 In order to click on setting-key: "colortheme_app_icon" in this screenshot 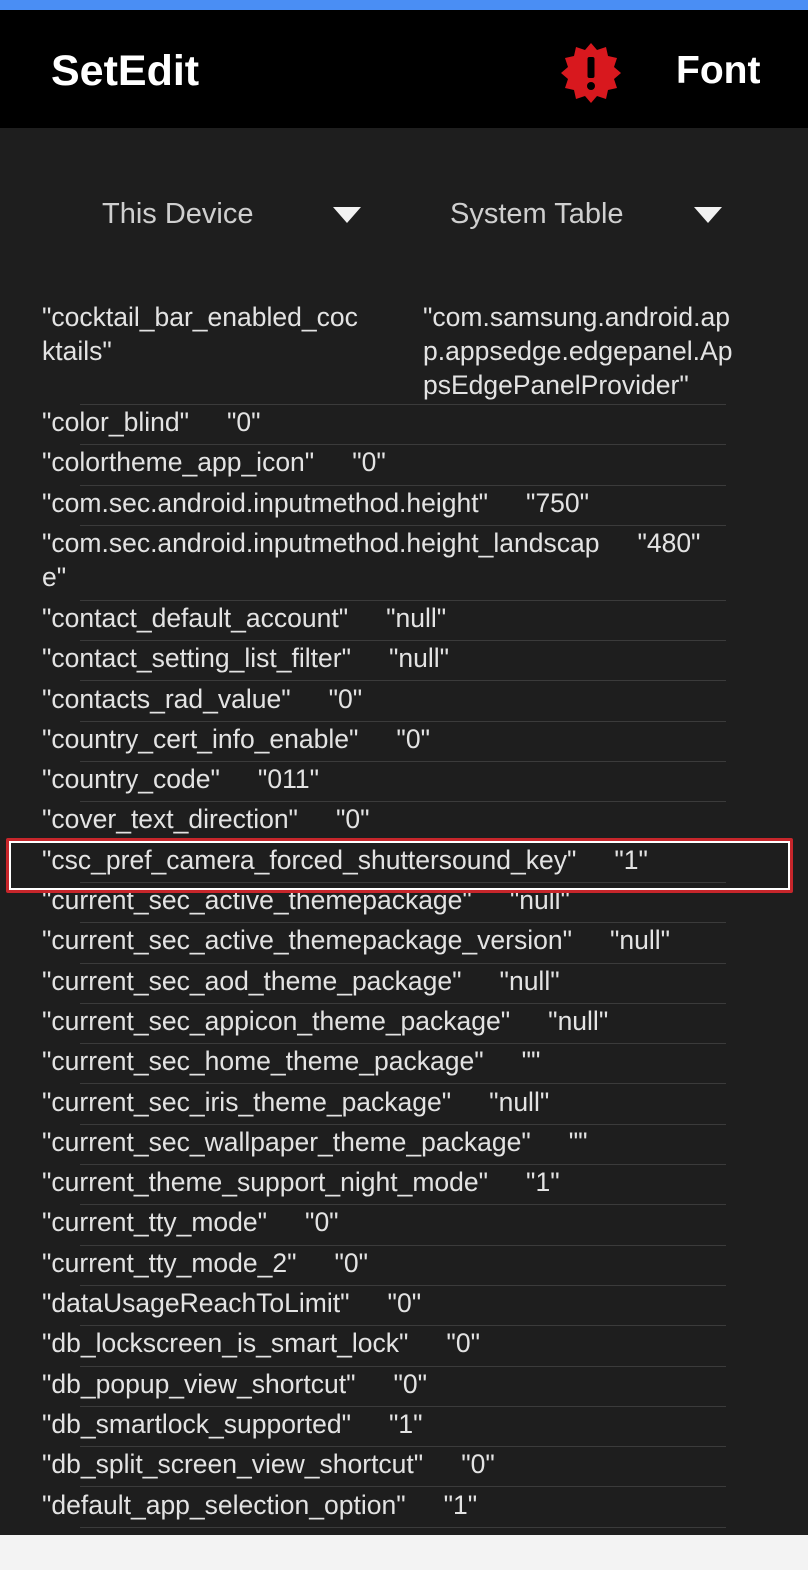, I will do `click(178, 462)`.